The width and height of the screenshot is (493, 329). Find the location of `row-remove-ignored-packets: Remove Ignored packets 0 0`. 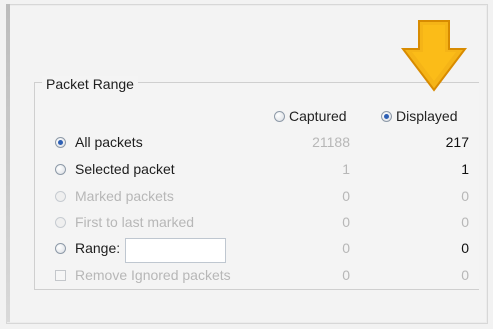

row-remove-ignored-packets: Remove Ignored packets 0 0 is located at coordinates (265, 276).